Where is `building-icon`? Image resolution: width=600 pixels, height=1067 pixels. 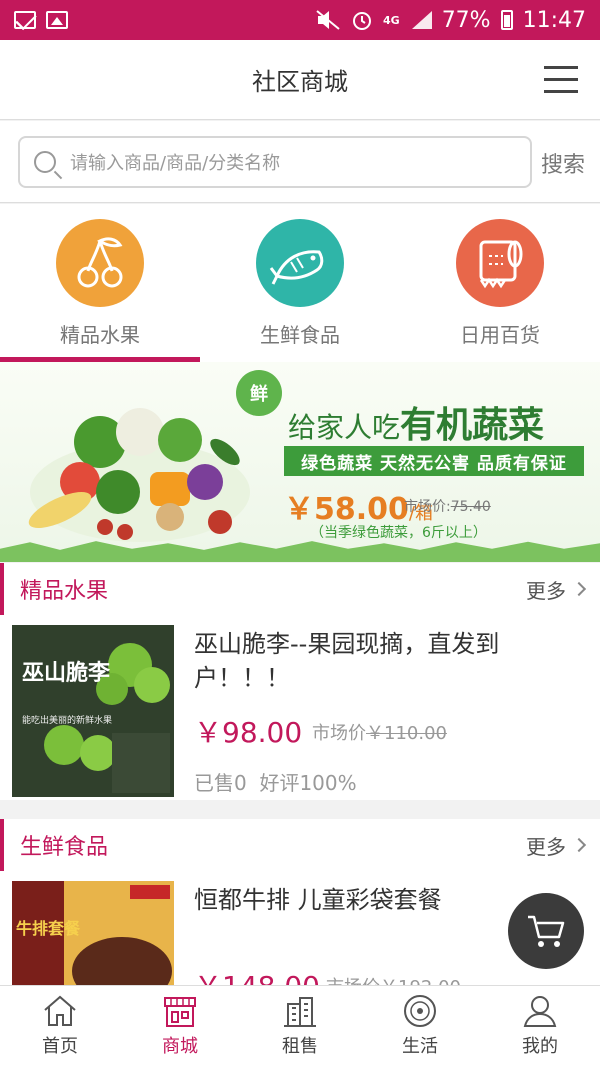 building-icon is located at coordinates (300, 1012).